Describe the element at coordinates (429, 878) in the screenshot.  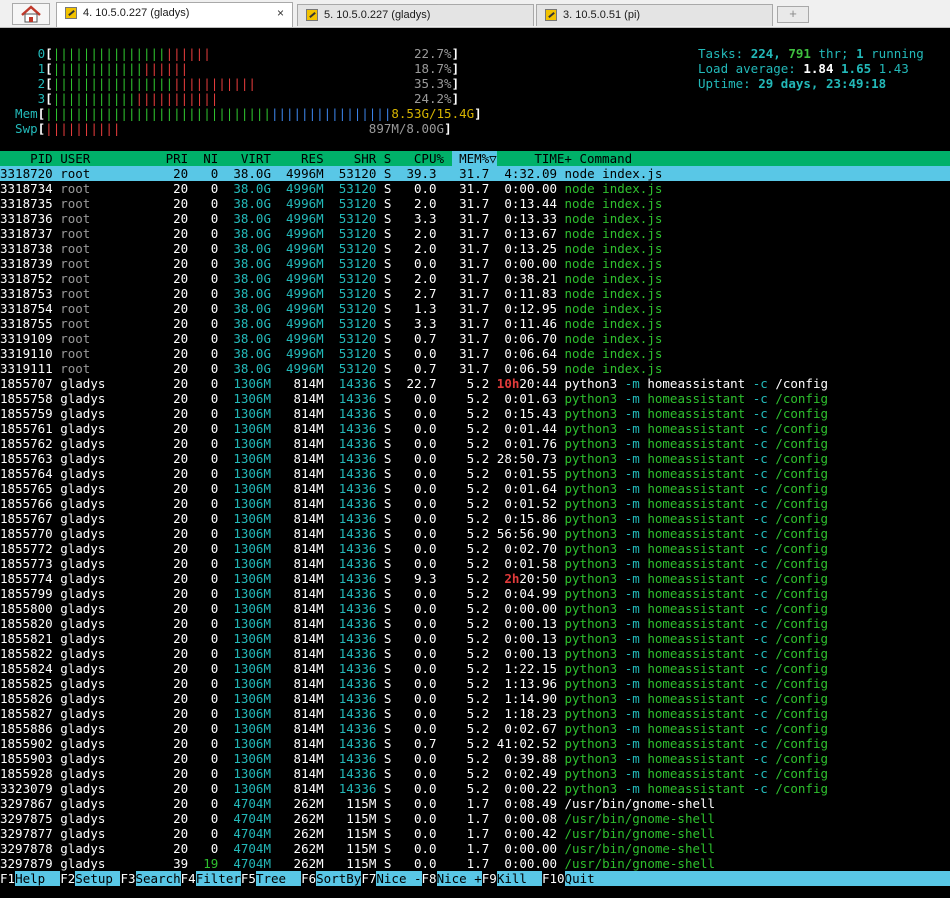
I see `fkey-f8: F8` at that location.